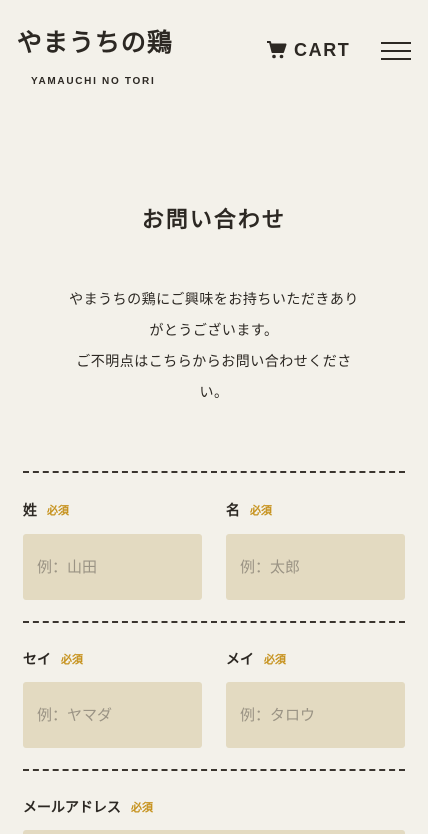 This screenshot has height=834, width=428. Describe the element at coordinates (322, 49) in the screenshot. I see `cart-label: CART` at that location.